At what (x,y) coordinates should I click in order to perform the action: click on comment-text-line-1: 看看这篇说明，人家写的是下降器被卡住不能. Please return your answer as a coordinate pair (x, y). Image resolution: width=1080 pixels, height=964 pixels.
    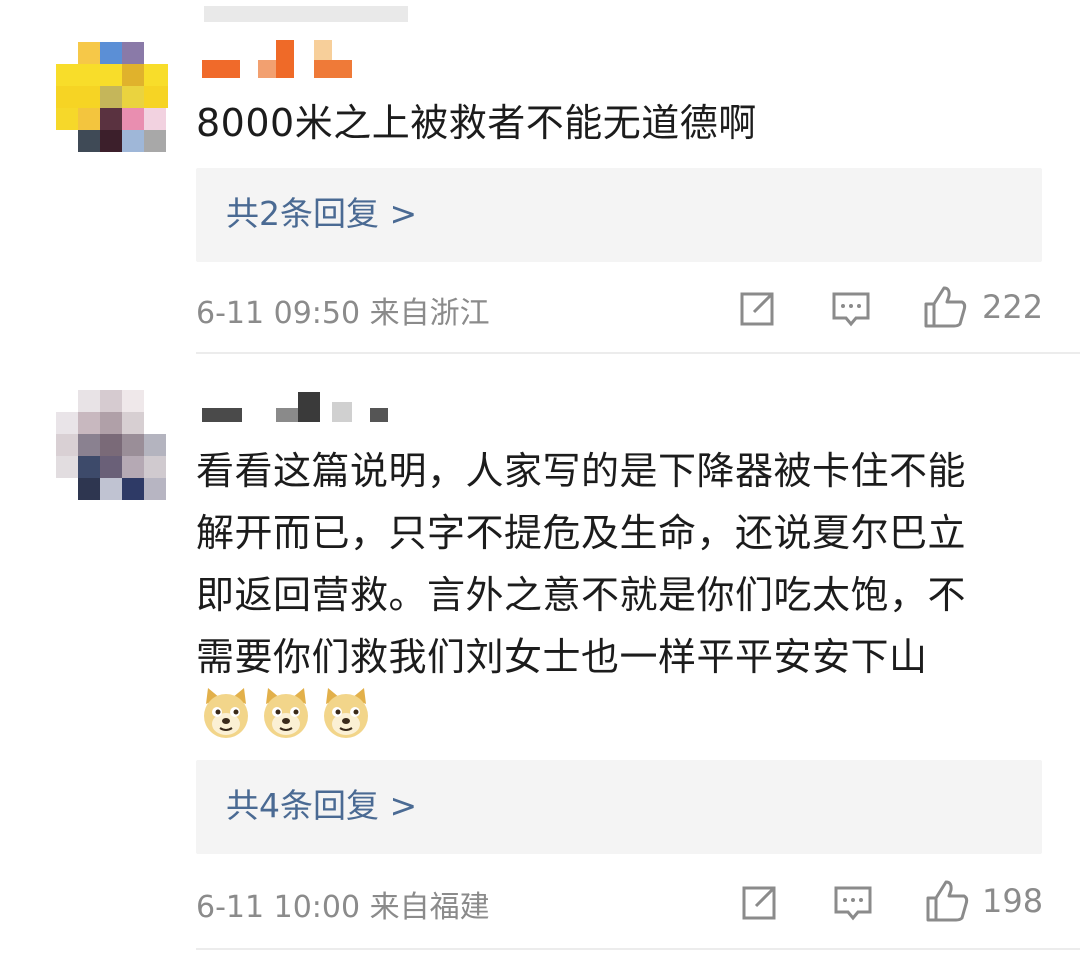
    Looking at the image, I should click on (581, 471).